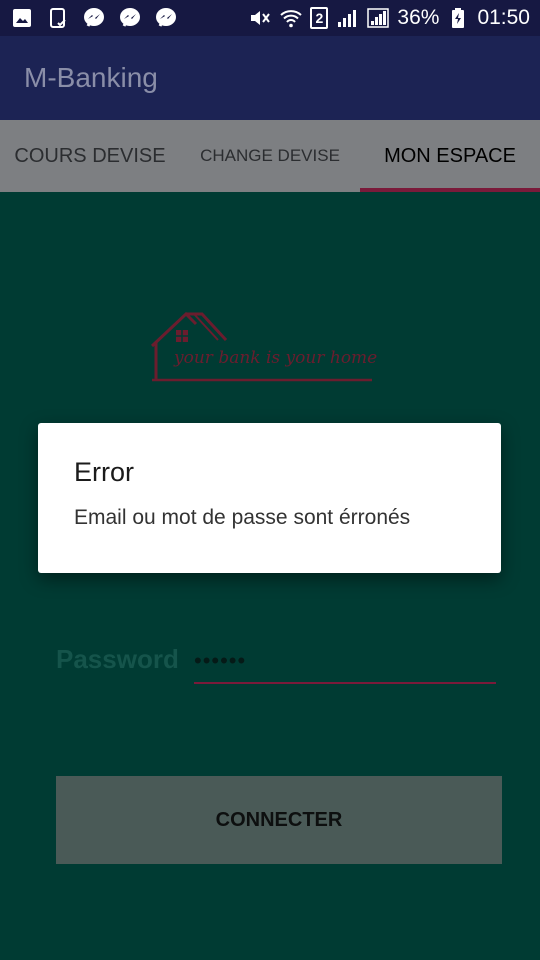 The height and width of the screenshot is (960, 540). Describe the element at coordinates (458, 18) in the screenshot. I see `battery-charging-icon` at that location.